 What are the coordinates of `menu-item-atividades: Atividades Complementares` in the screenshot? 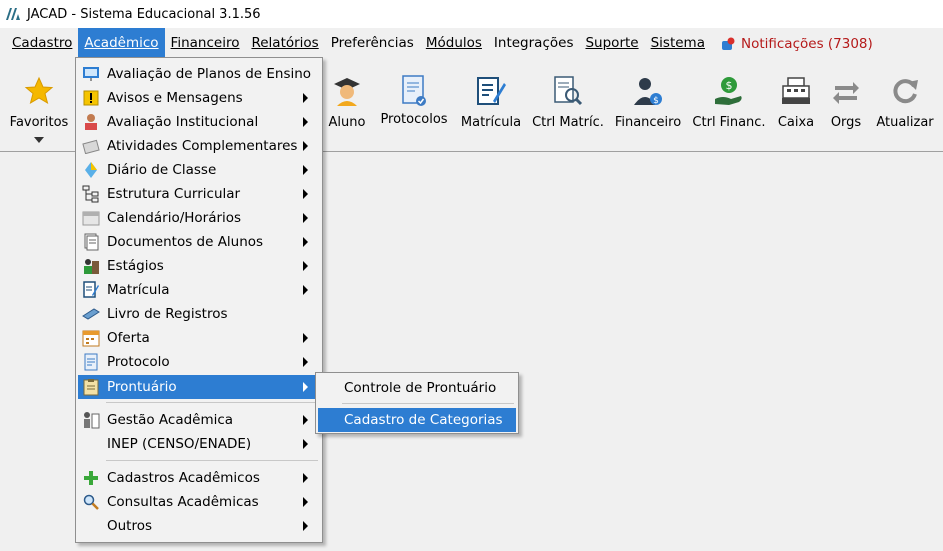 It's located at (199, 146).